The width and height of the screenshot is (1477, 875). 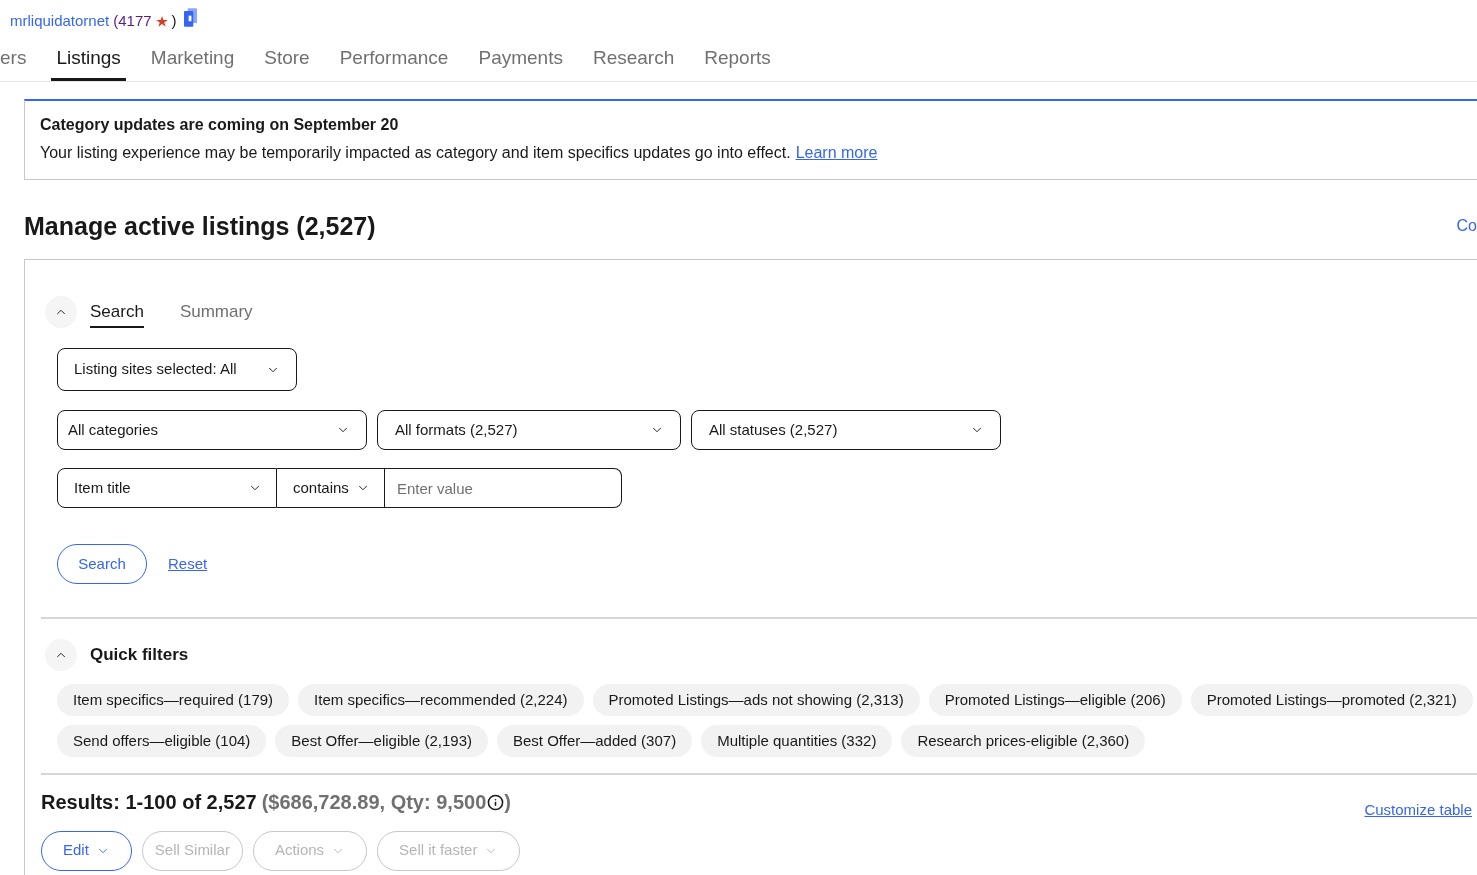 I want to click on filter-chip: Promoted Listings—eligible (206), so click(x=1055, y=700).